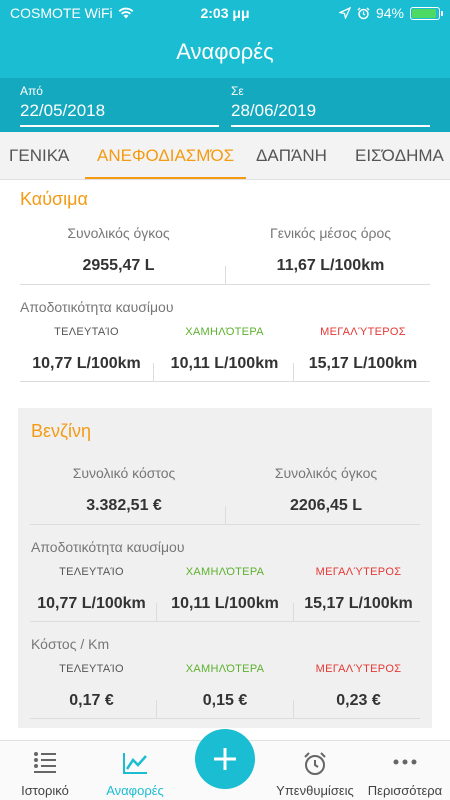 The image size is (450, 800). I want to click on tab-reports: Αναφορές, so click(135, 770).